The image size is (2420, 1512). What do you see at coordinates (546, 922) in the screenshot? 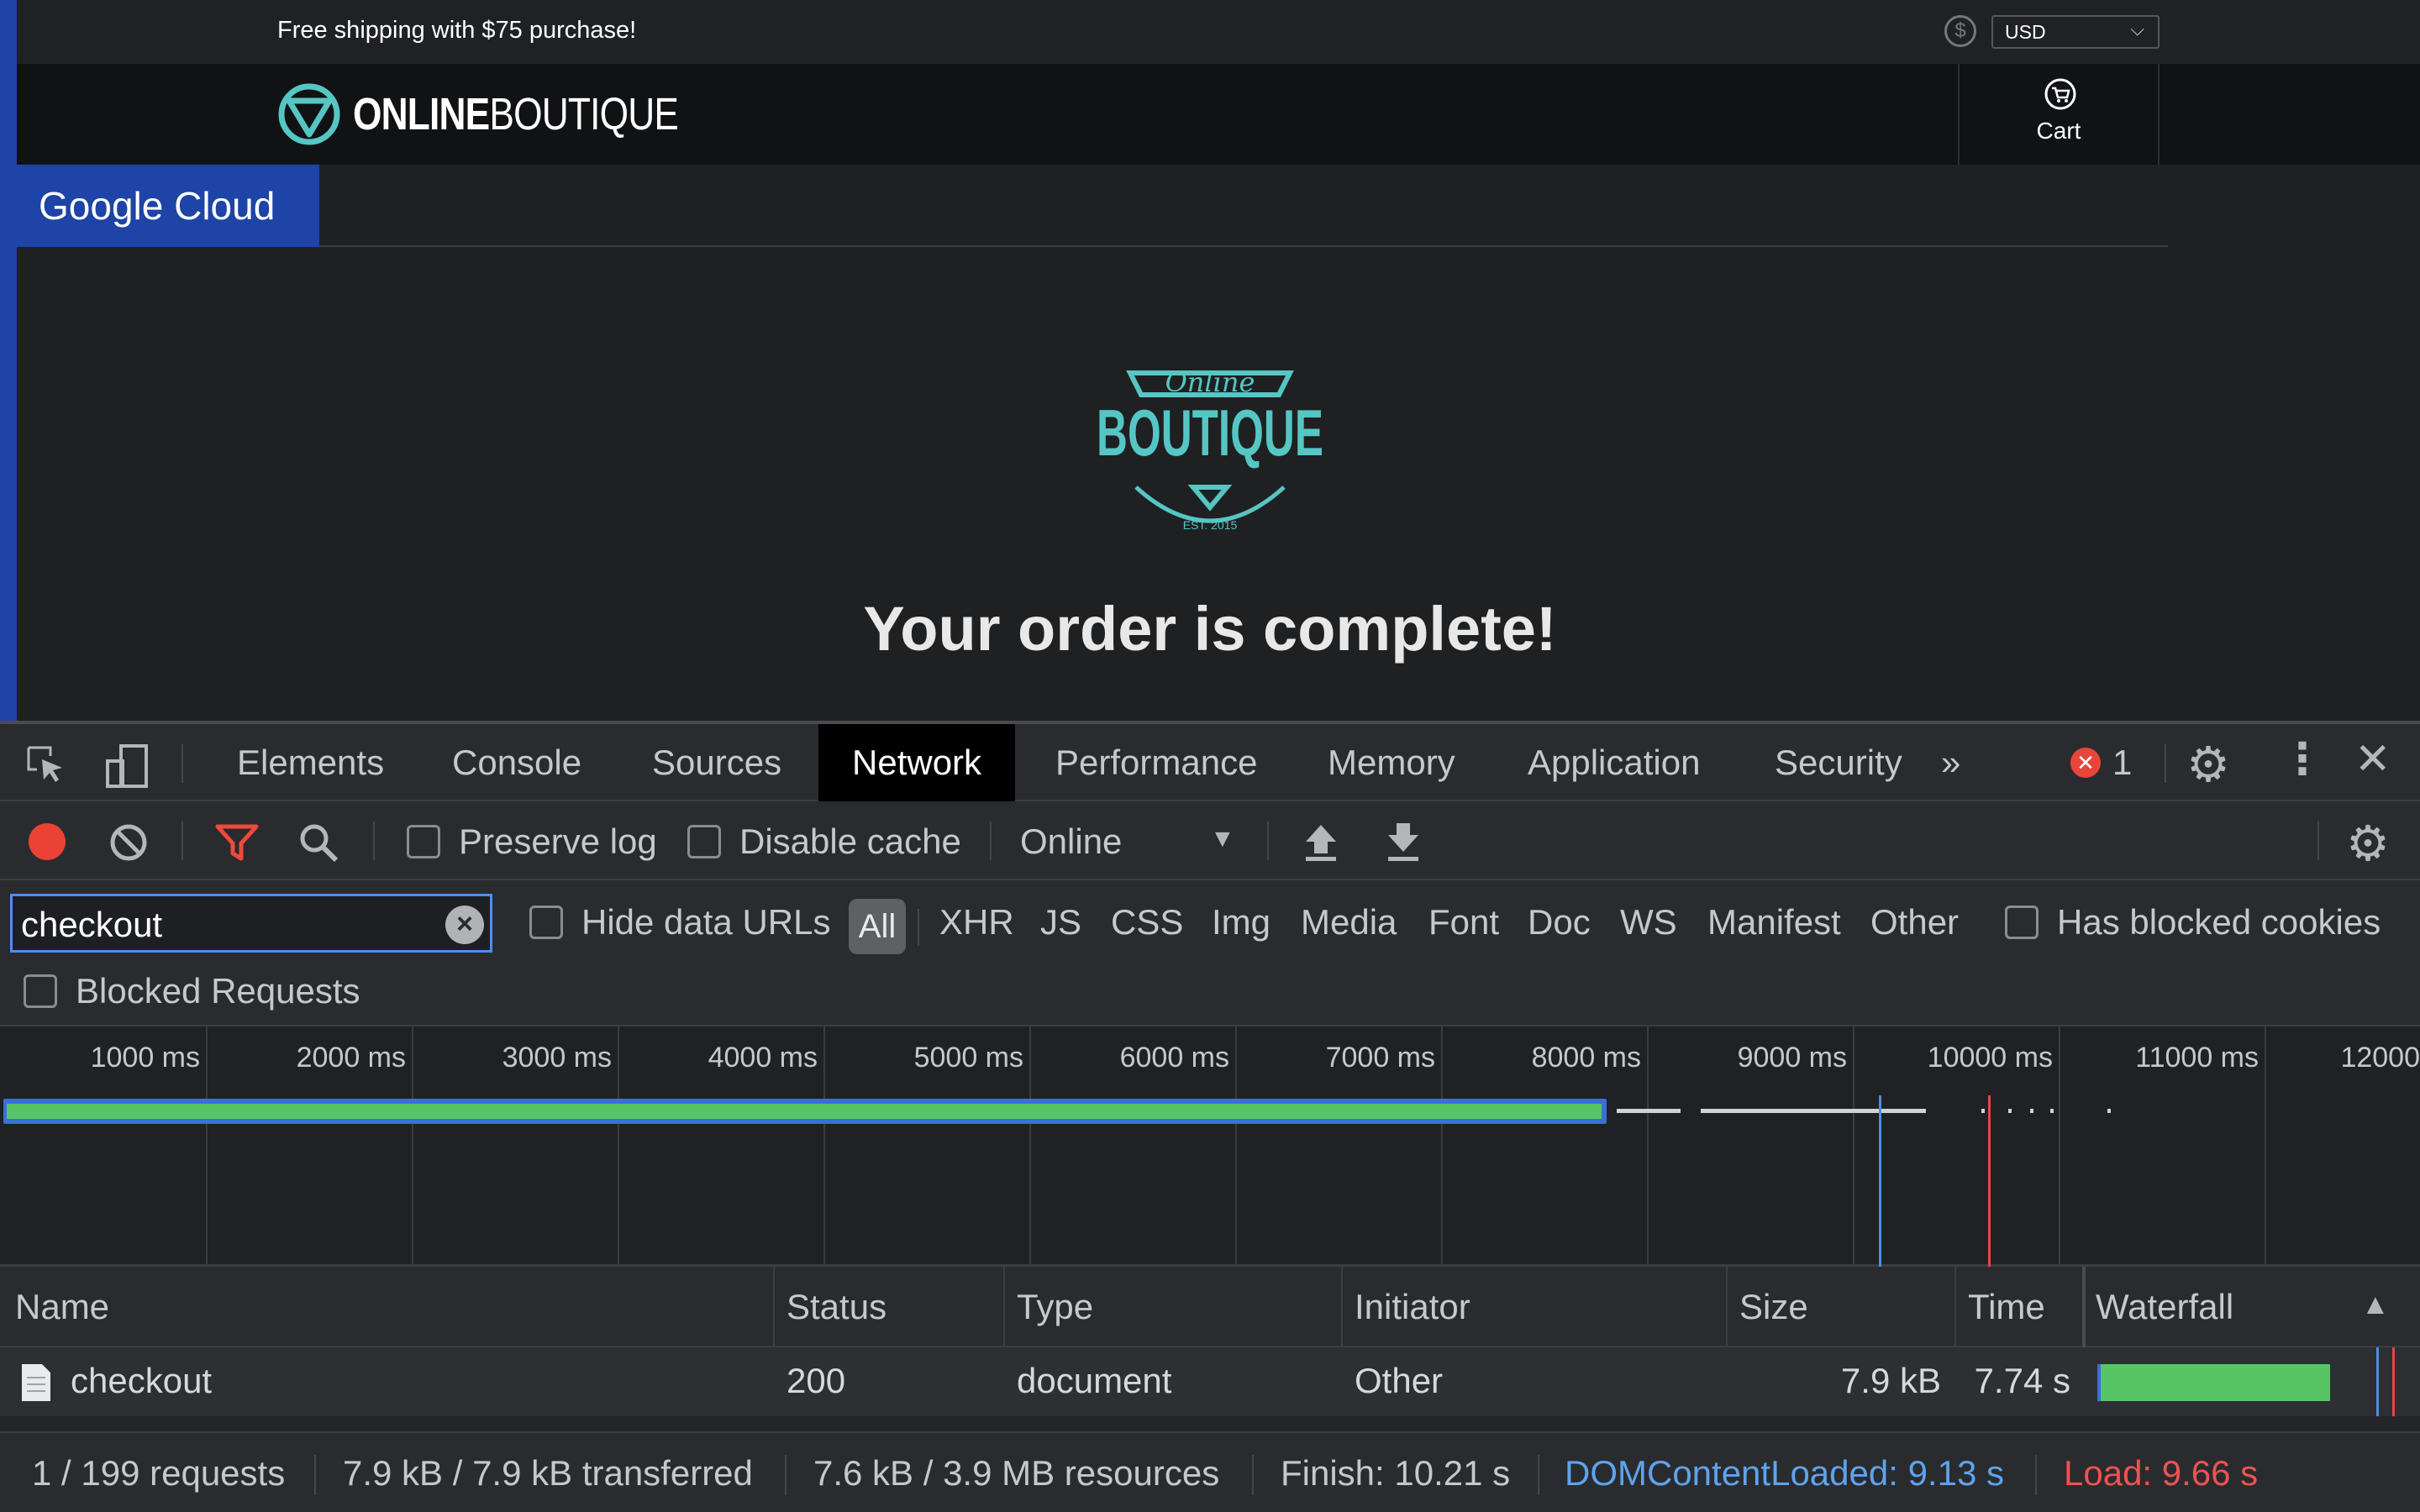
I see `hide-data-urls-checkbox` at bounding box center [546, 922].